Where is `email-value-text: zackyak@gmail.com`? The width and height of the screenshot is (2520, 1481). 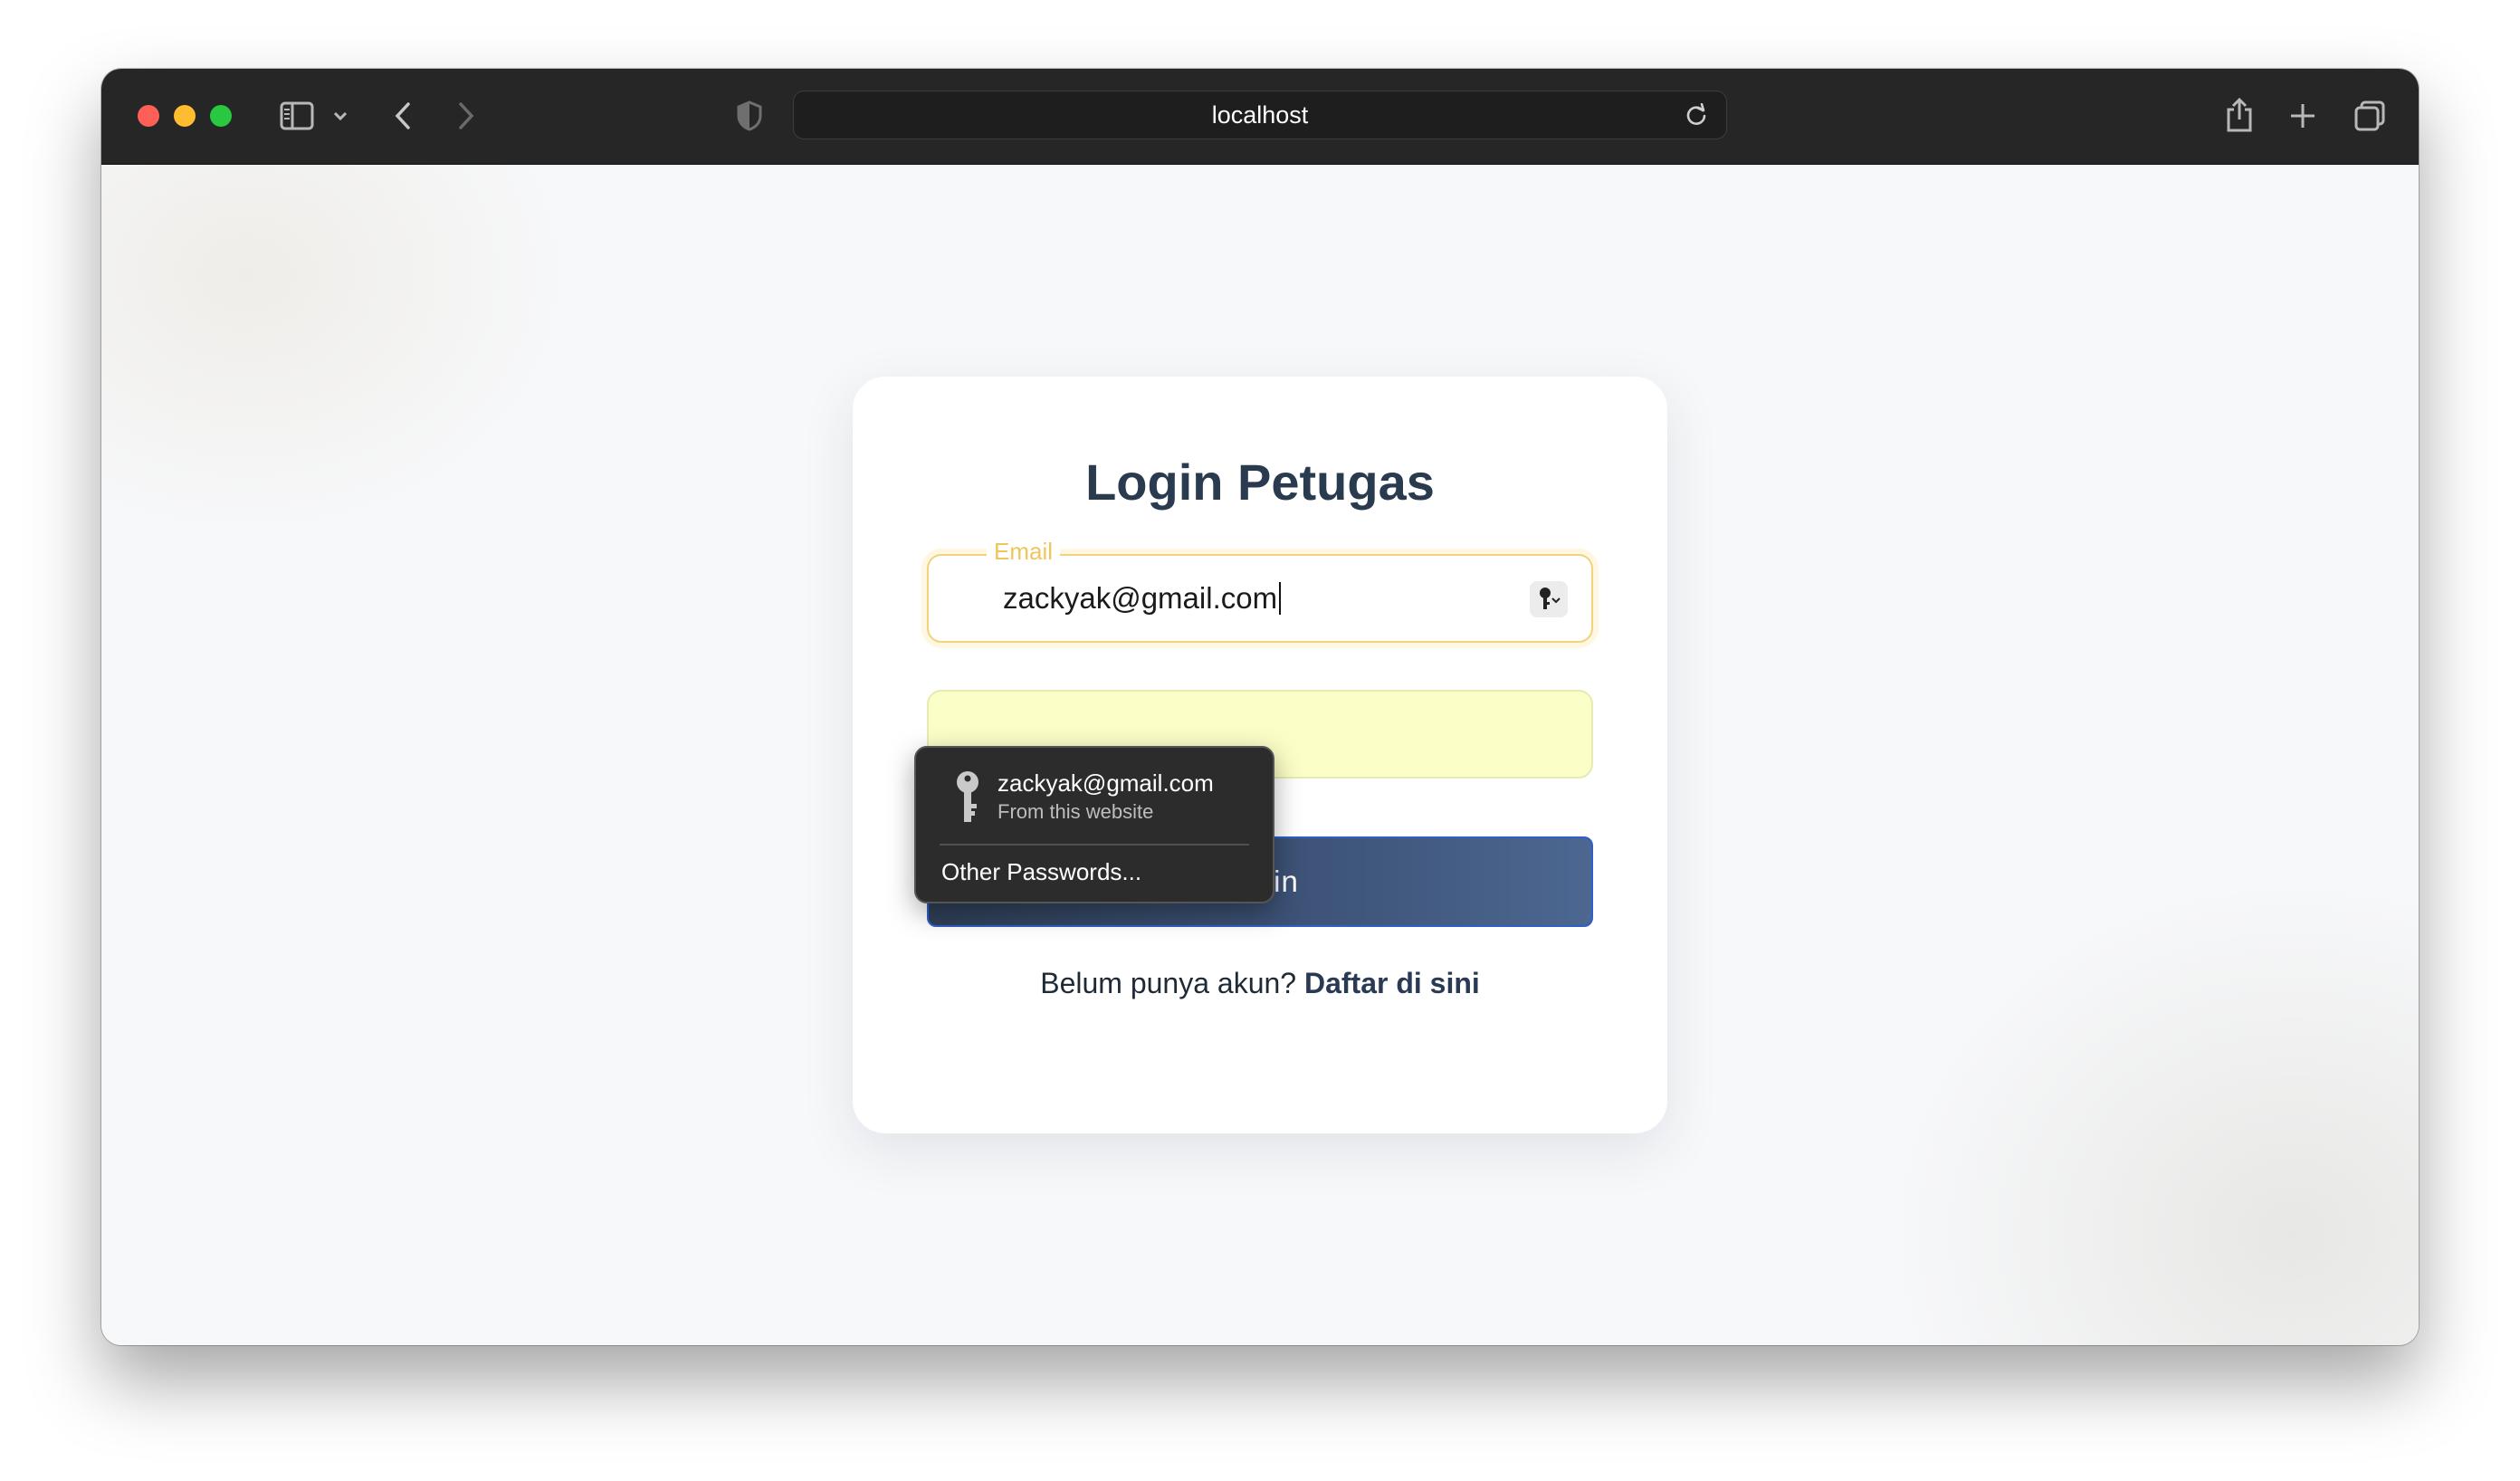
email-value-text: zackyak@gmail.com is located at coordinates (1140, 598).